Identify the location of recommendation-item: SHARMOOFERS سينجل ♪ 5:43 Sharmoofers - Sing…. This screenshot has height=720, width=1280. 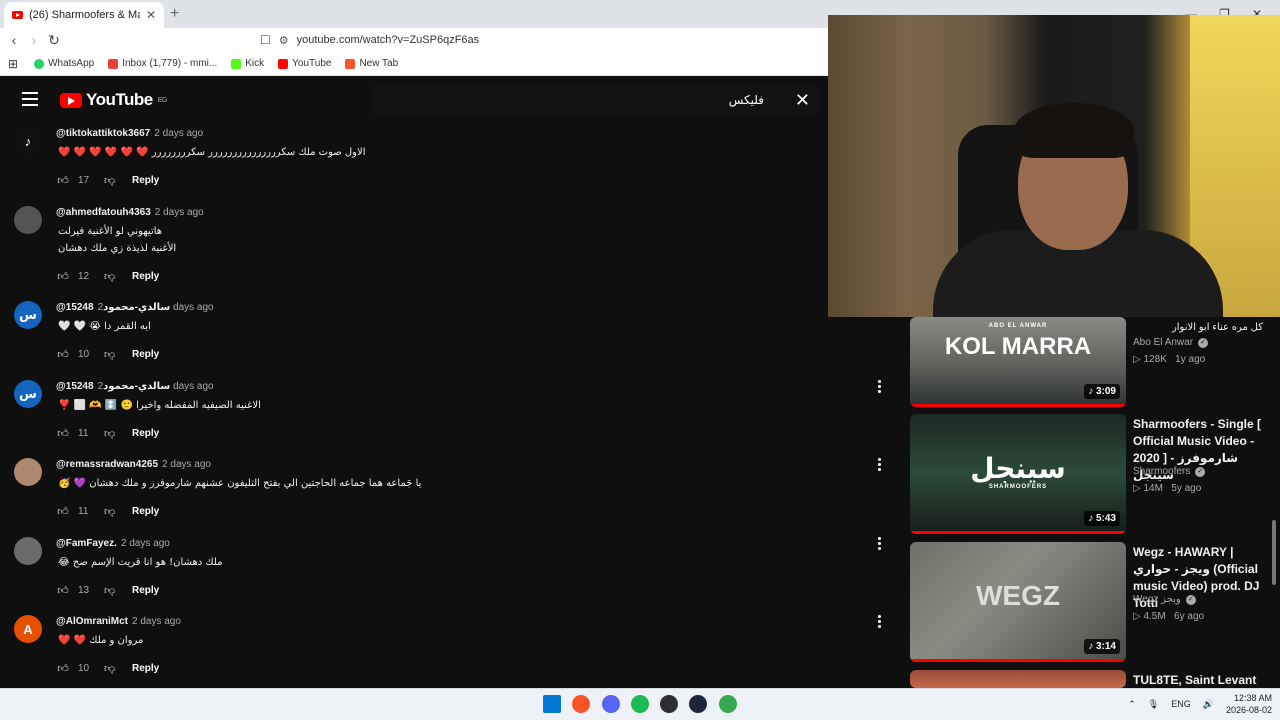
(1090, 474).